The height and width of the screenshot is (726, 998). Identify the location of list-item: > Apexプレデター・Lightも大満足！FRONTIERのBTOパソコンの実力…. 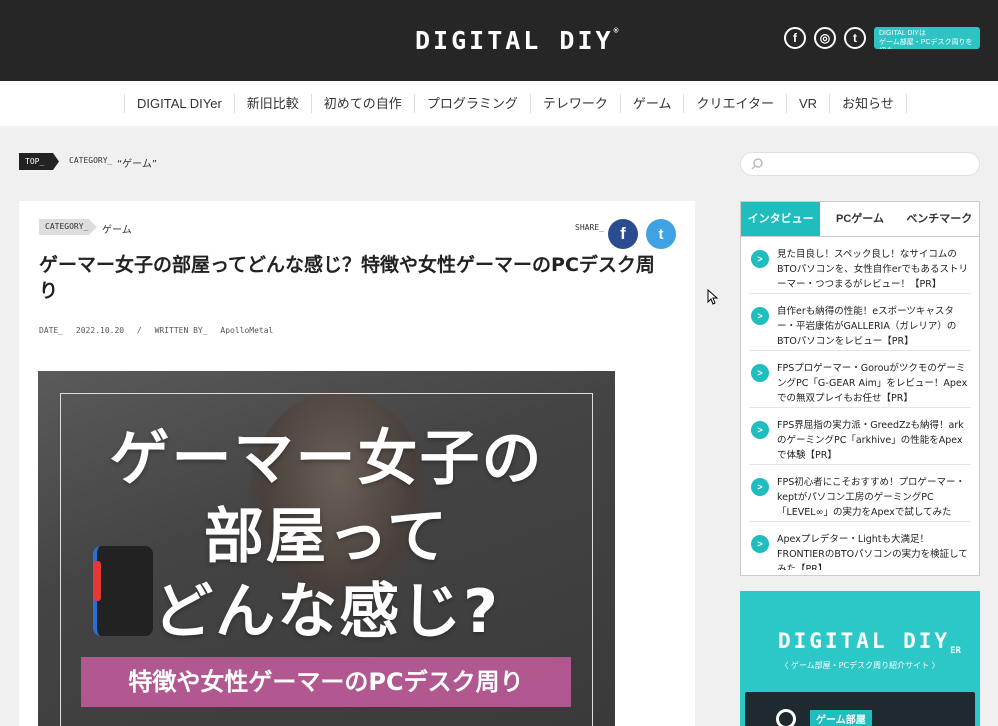
(860, 546).